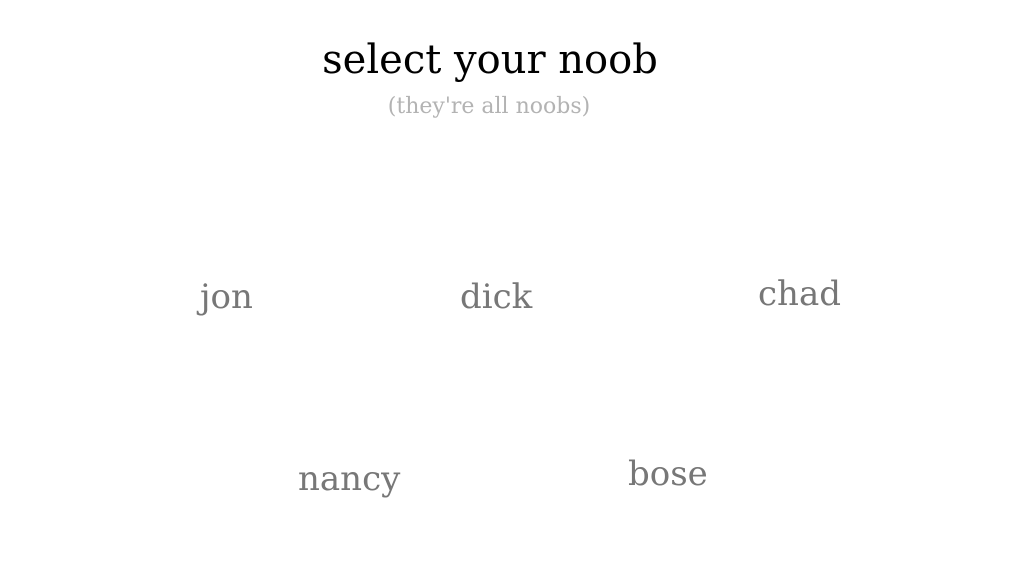 The image size is (1024, 576). Describe the element at coordinates (349, 479) in the screenshot. I see `character-option-nancy: nancy` at that location.